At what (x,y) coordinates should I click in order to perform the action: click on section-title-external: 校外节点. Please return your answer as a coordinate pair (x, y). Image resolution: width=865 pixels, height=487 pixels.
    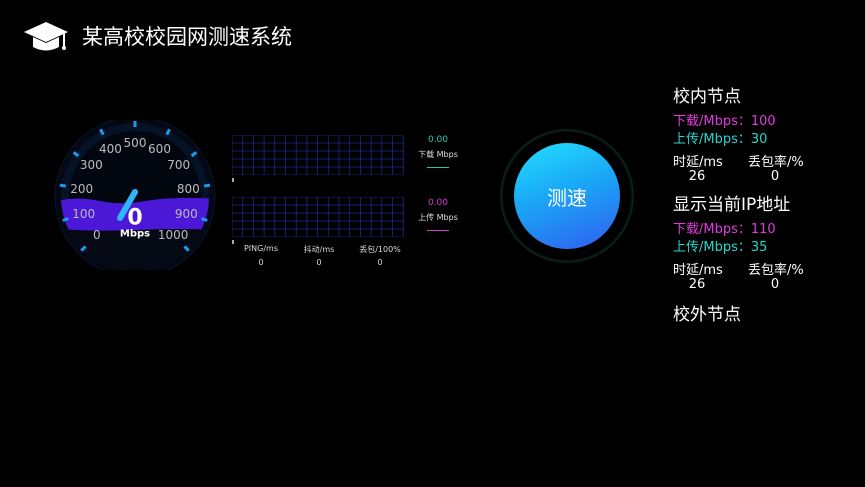
    Looking at the image, I should click on (707, 315).